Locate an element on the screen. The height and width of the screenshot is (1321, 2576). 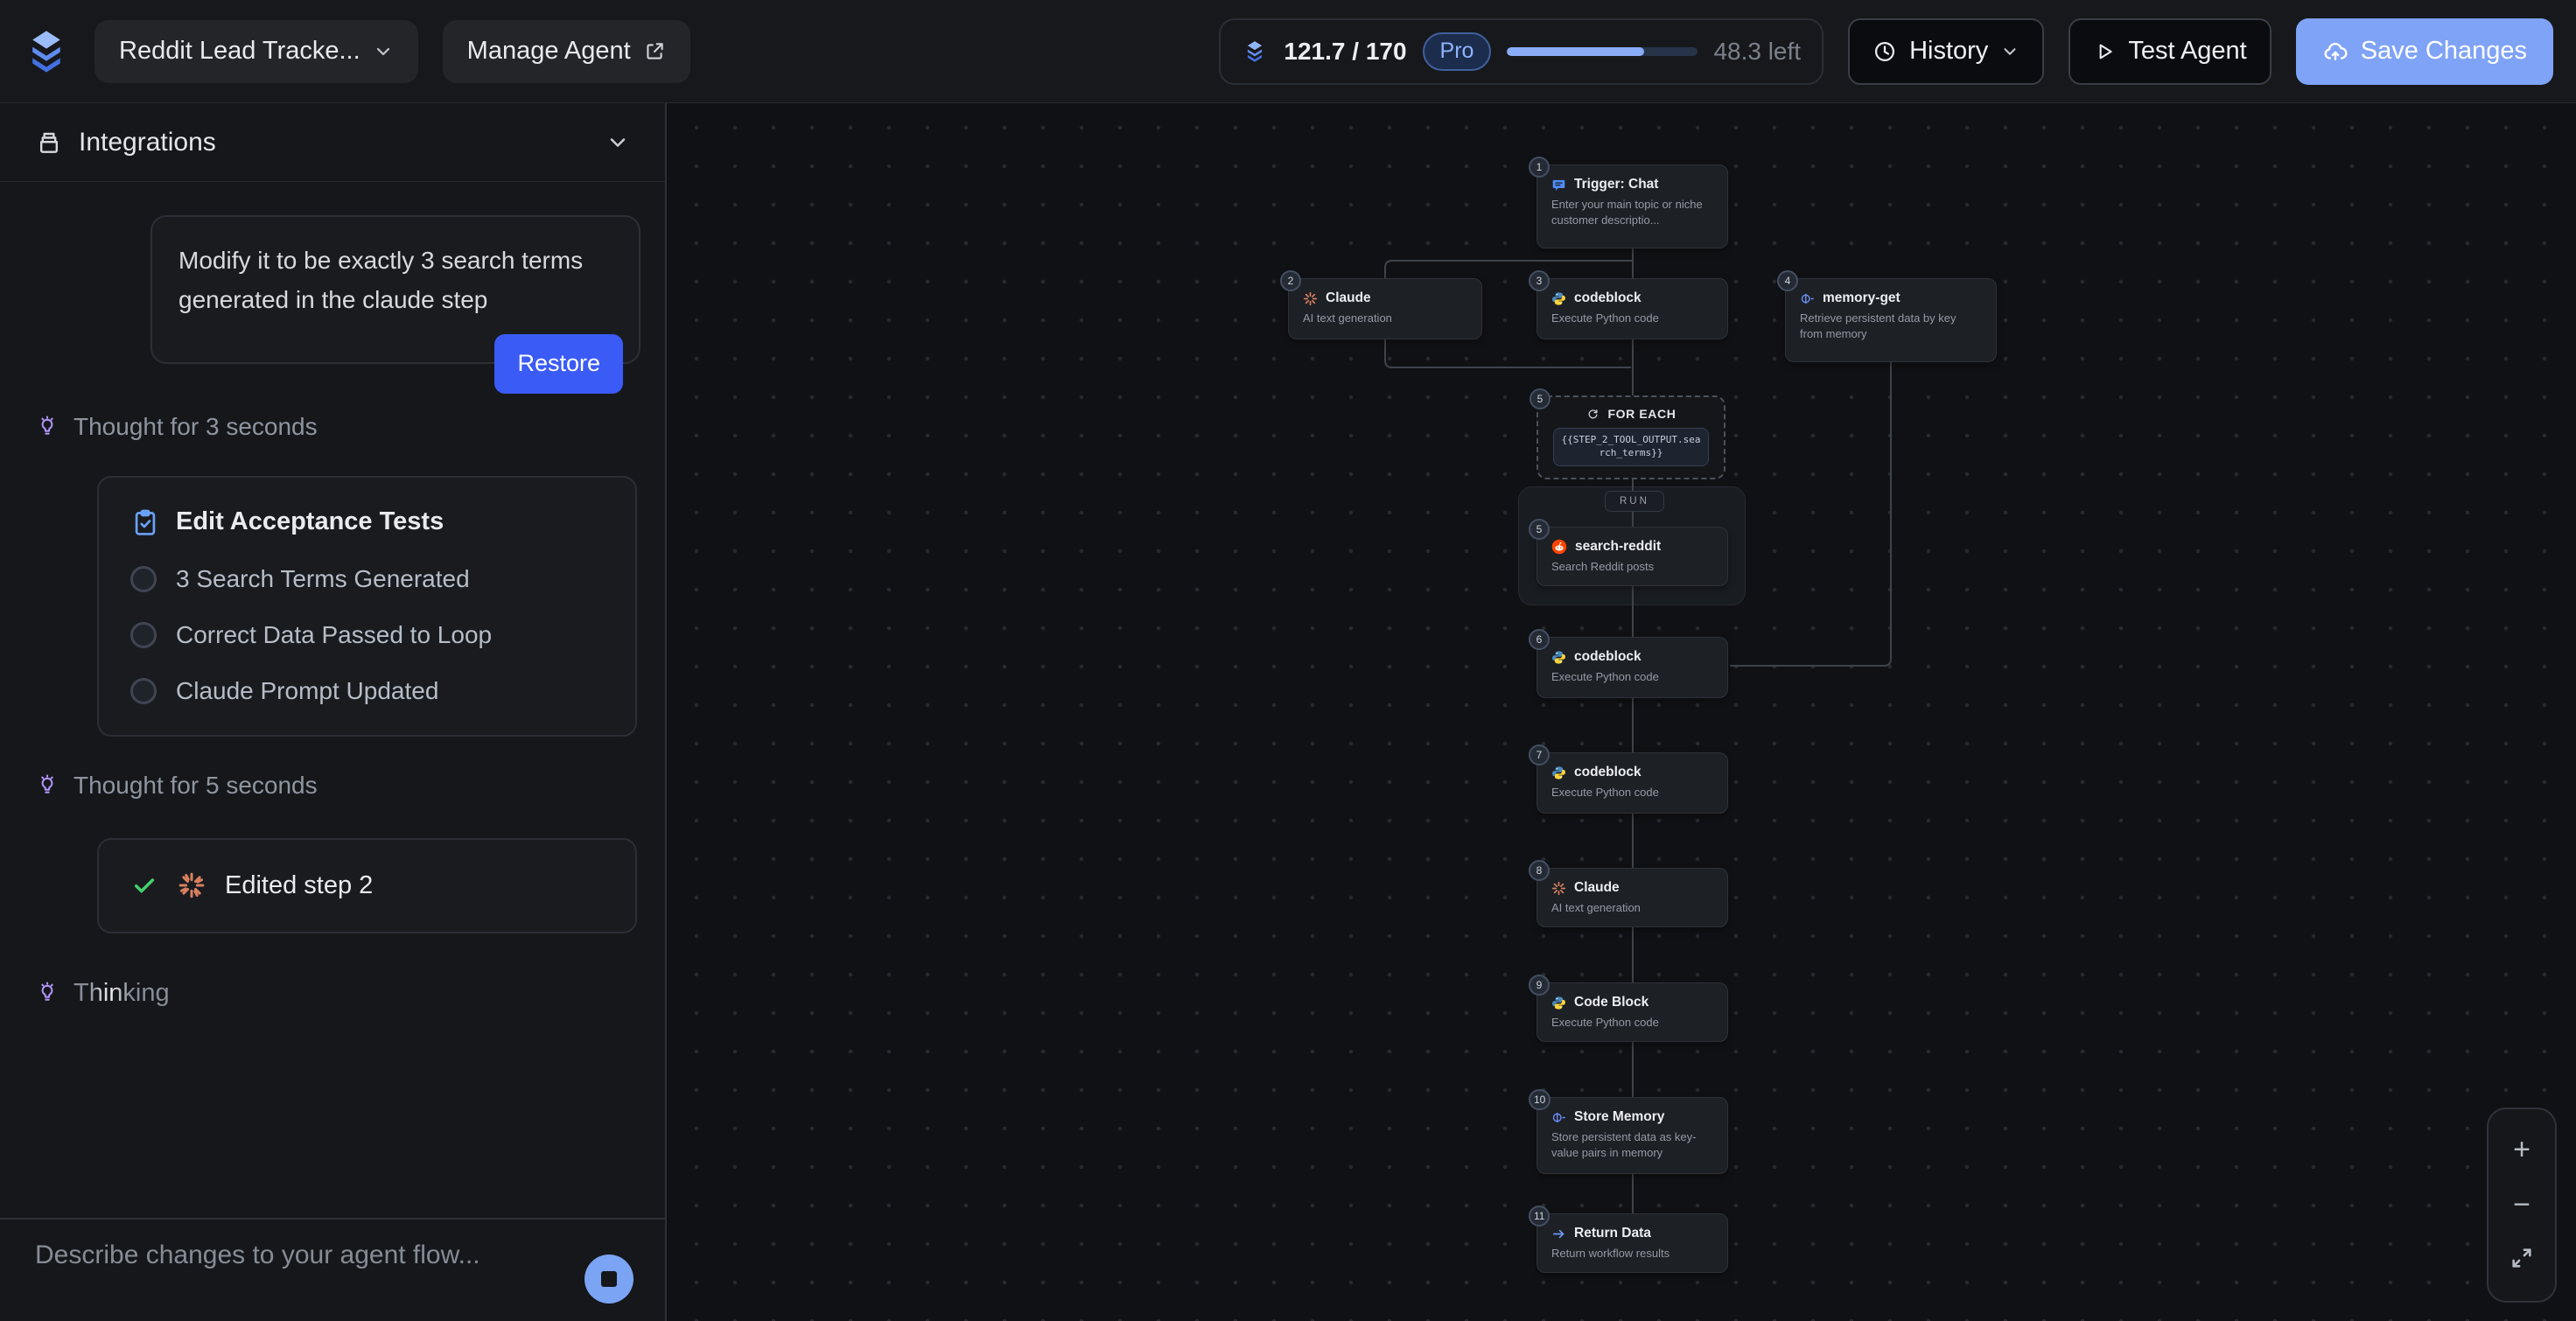
node-codeblock: 6 codeblock Execute Python code is located at coordinates (1628, 663).